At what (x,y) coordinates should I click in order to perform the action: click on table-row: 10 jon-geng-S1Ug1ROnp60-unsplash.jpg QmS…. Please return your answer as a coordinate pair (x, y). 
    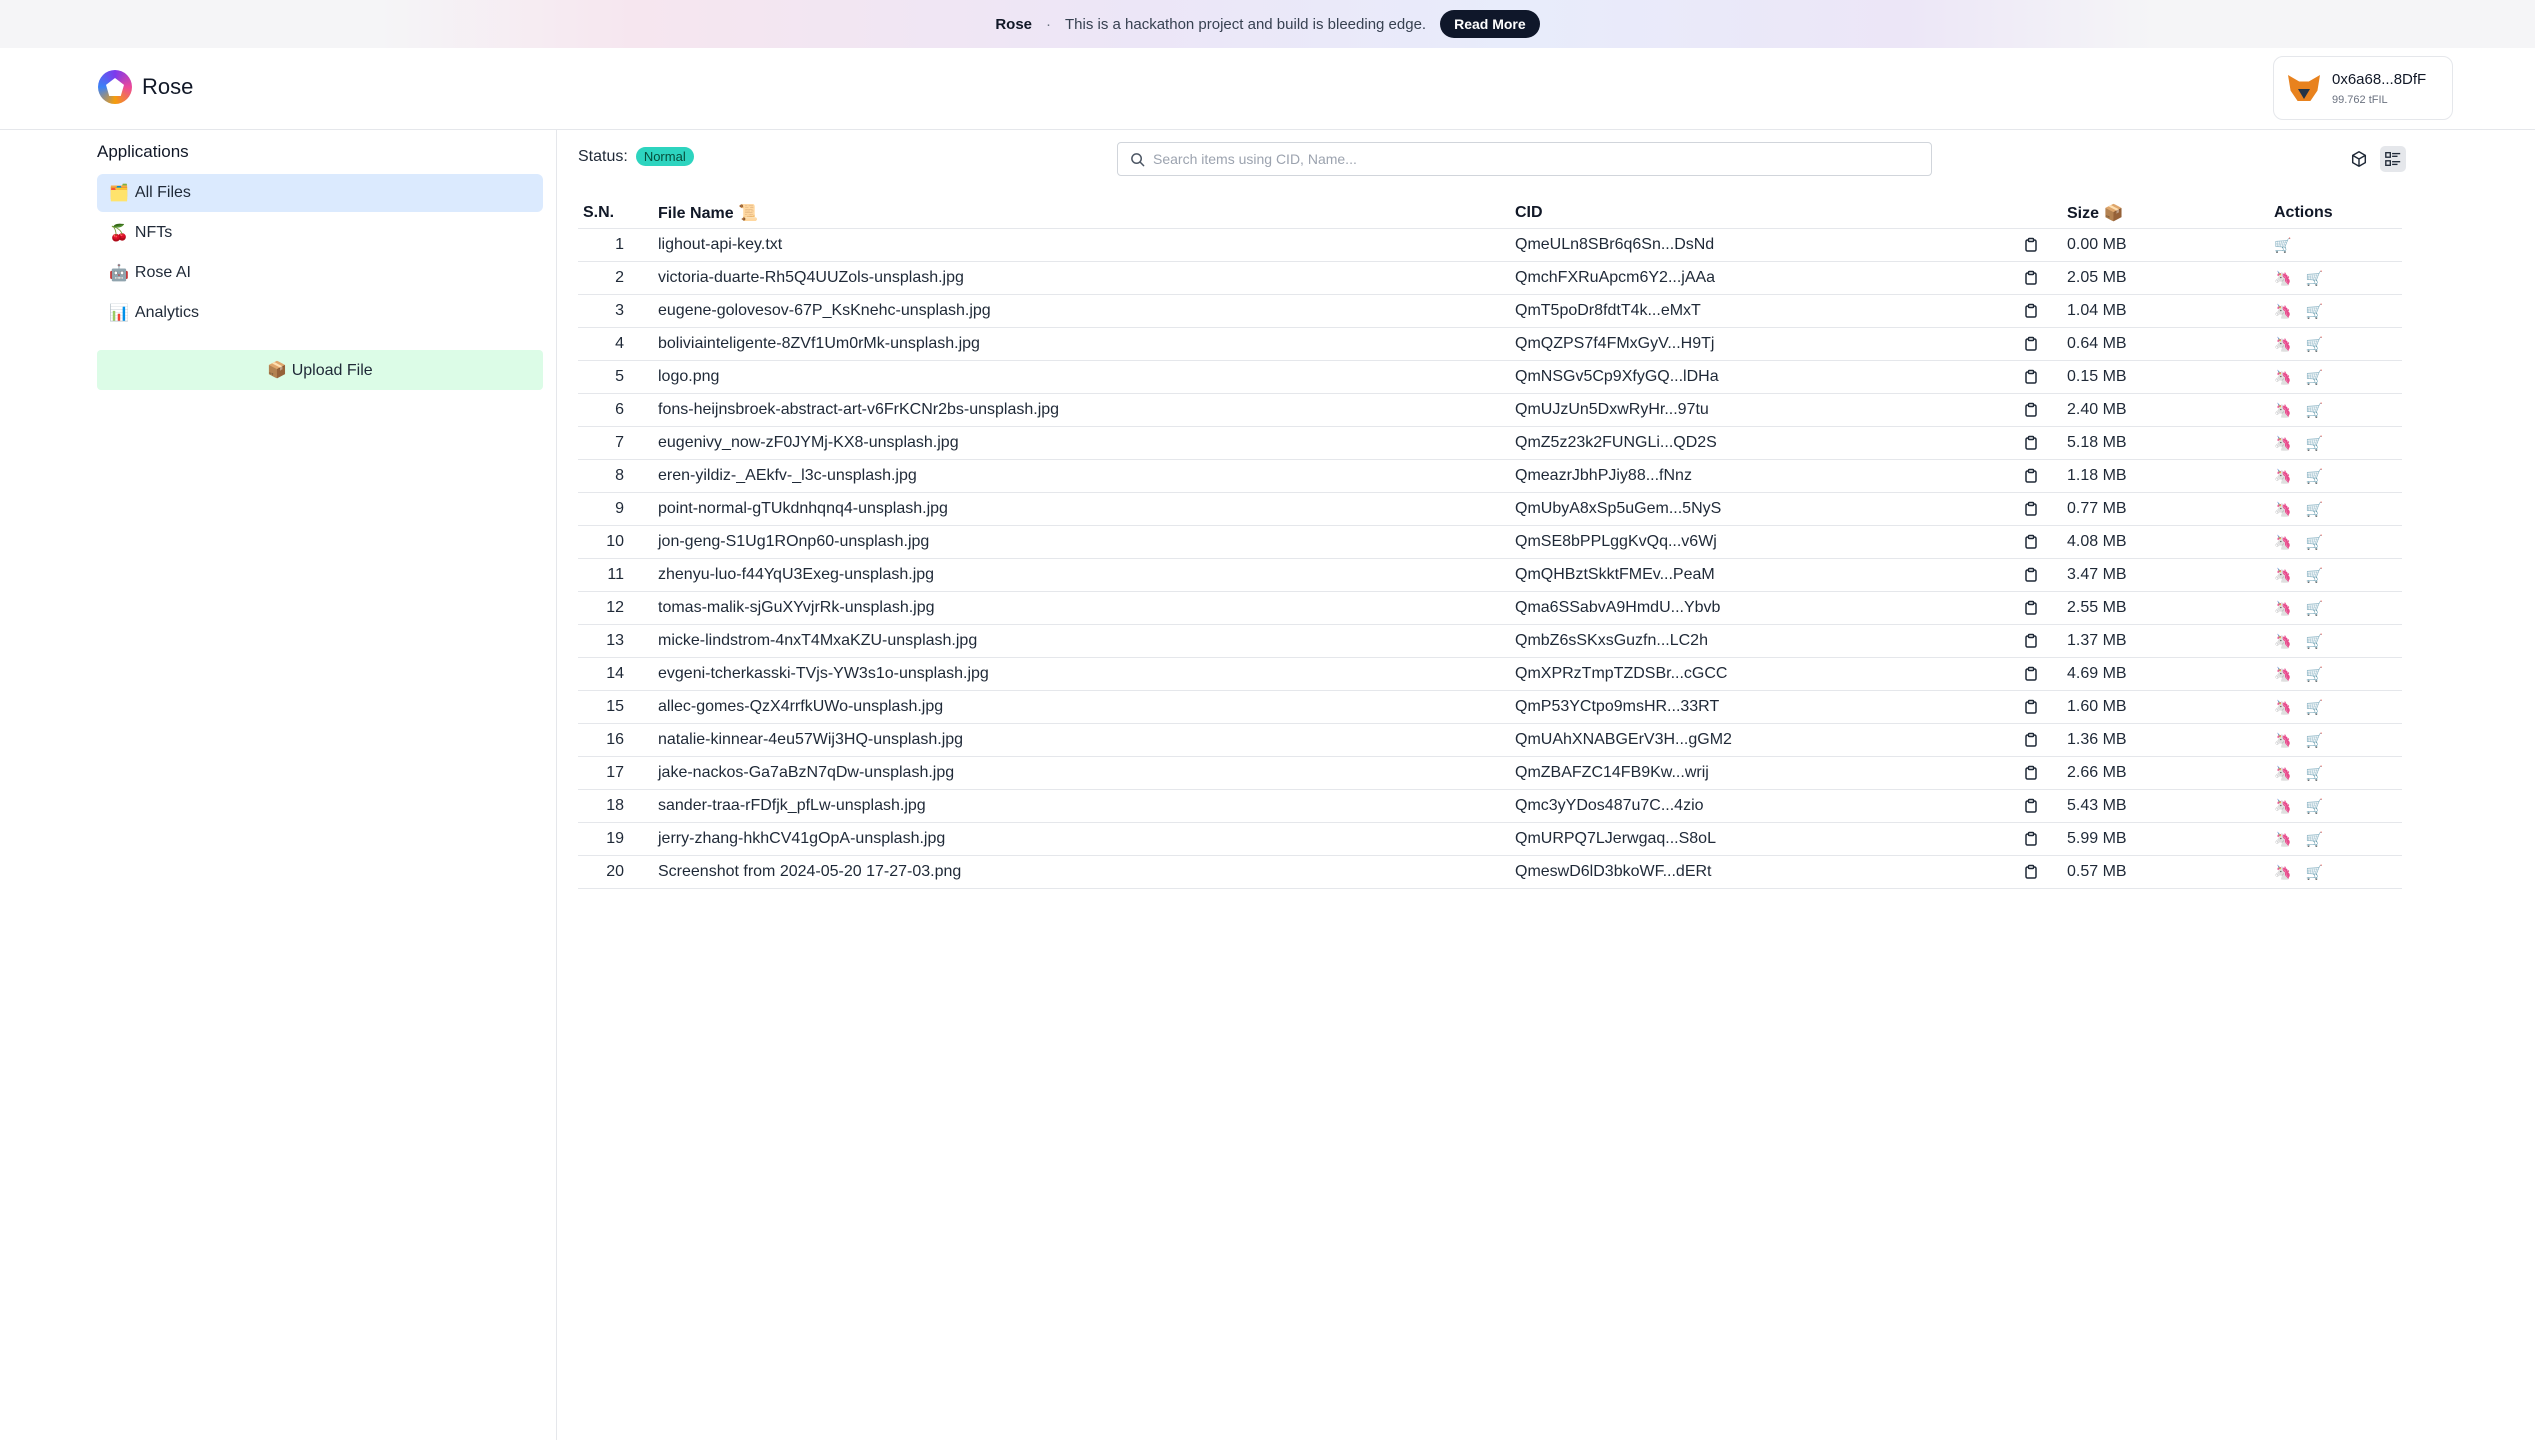
    Looking at the image, I should click on (1490, 542).